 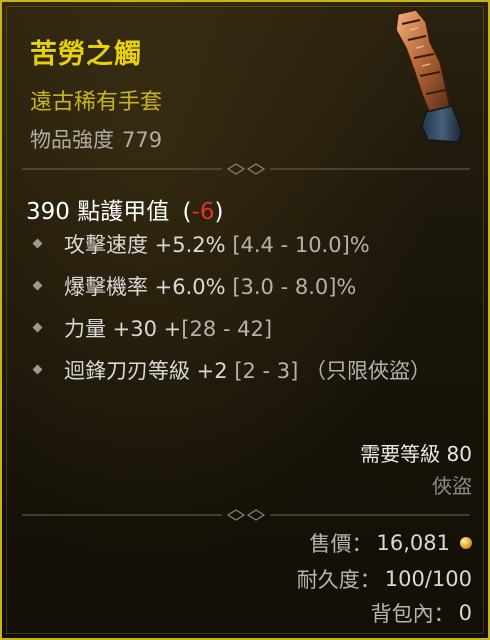 I want to click on affix-skill-rank: 迴鋒刀刃等級 +2 [2 - 3] （只限俠盜）, so click(x=245, y=371).